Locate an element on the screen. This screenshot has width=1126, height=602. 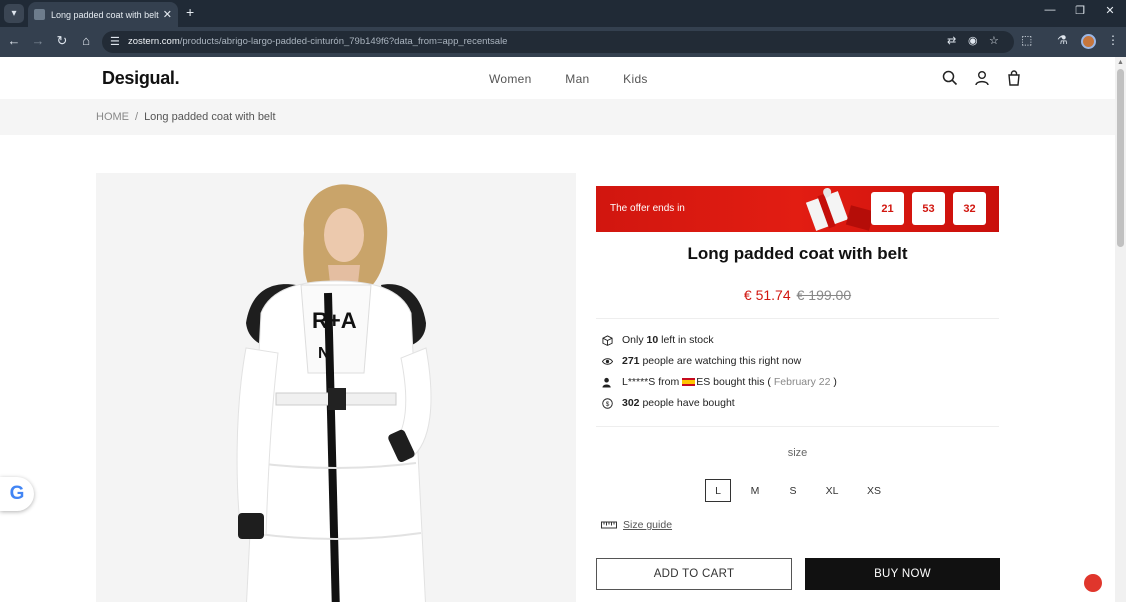
reload-icon: ↻ is located at coordinates (62, 41).